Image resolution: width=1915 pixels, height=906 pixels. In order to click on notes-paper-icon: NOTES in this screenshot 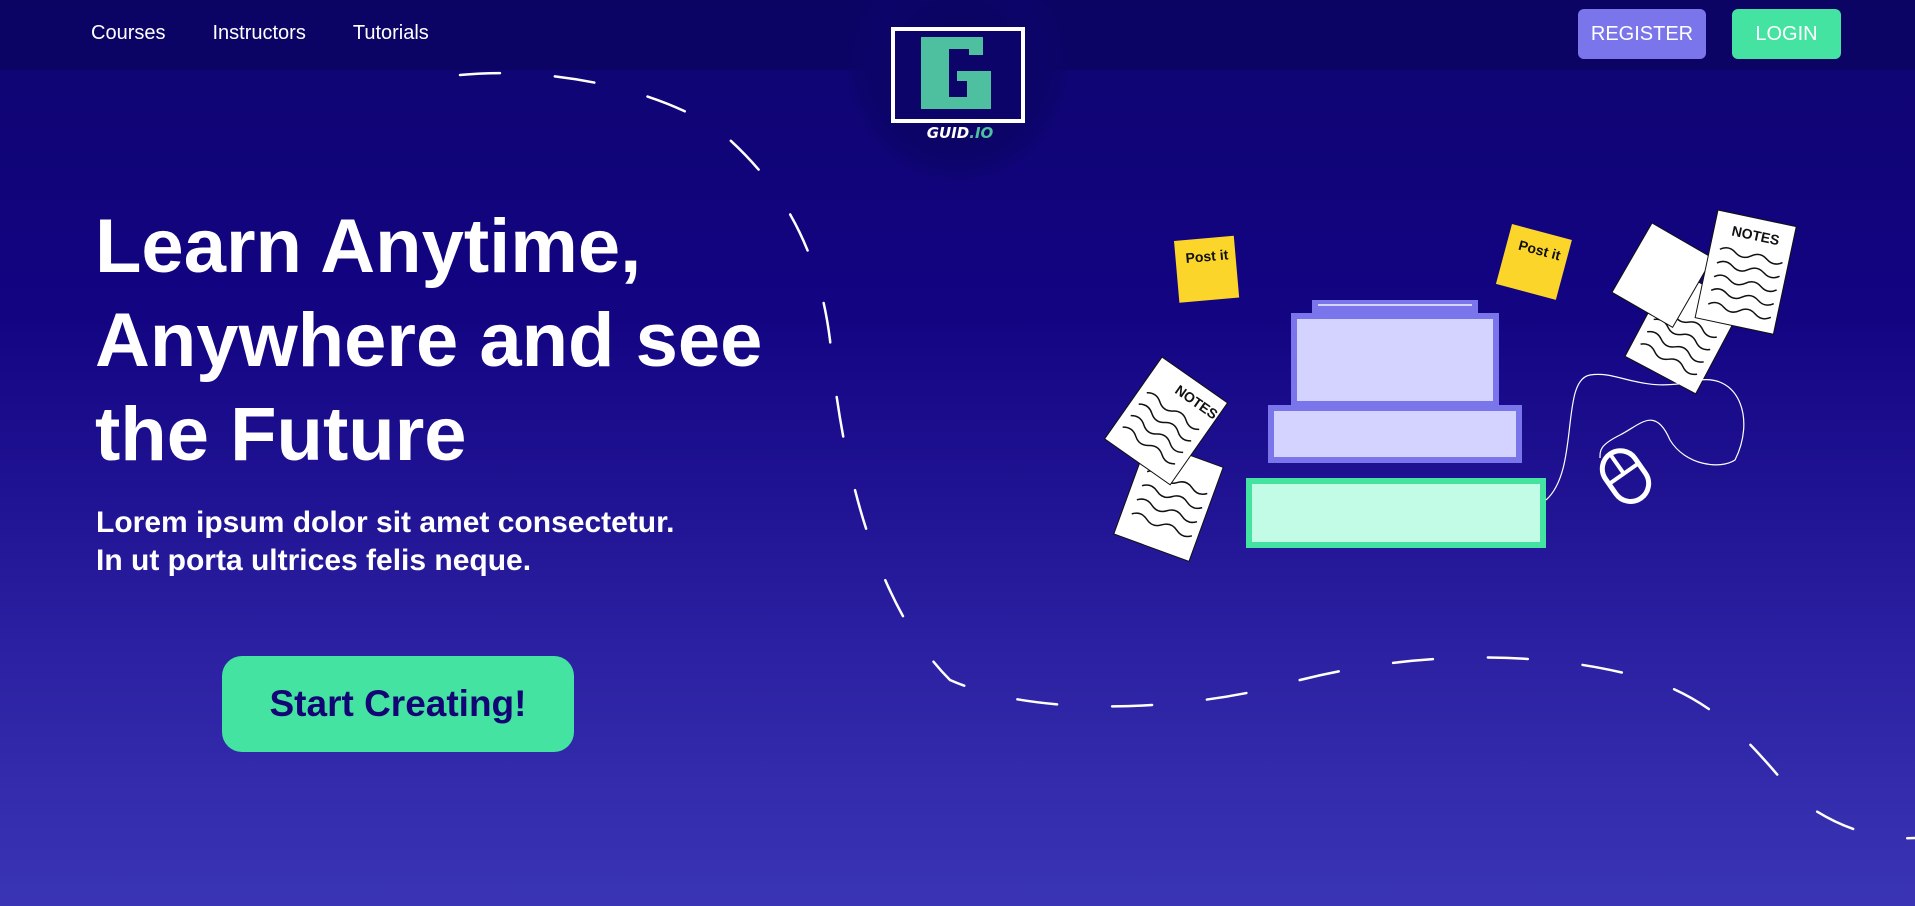, I will do `click(1745, 272)`.